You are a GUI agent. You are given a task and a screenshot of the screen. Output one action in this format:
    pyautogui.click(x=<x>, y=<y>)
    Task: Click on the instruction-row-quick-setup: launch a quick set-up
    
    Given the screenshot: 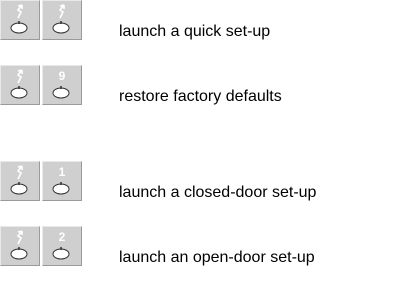 What is the action you would take?
    pyautogui.click(x=199, y=20)
    